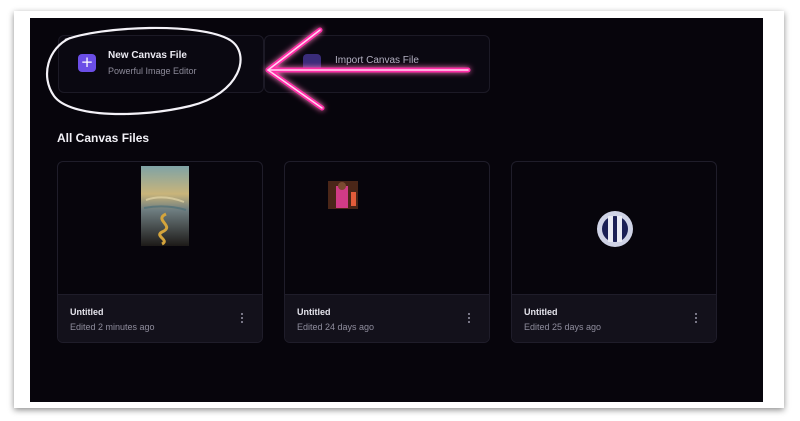  I want to click on annotation-overlay, so click(258, 71).